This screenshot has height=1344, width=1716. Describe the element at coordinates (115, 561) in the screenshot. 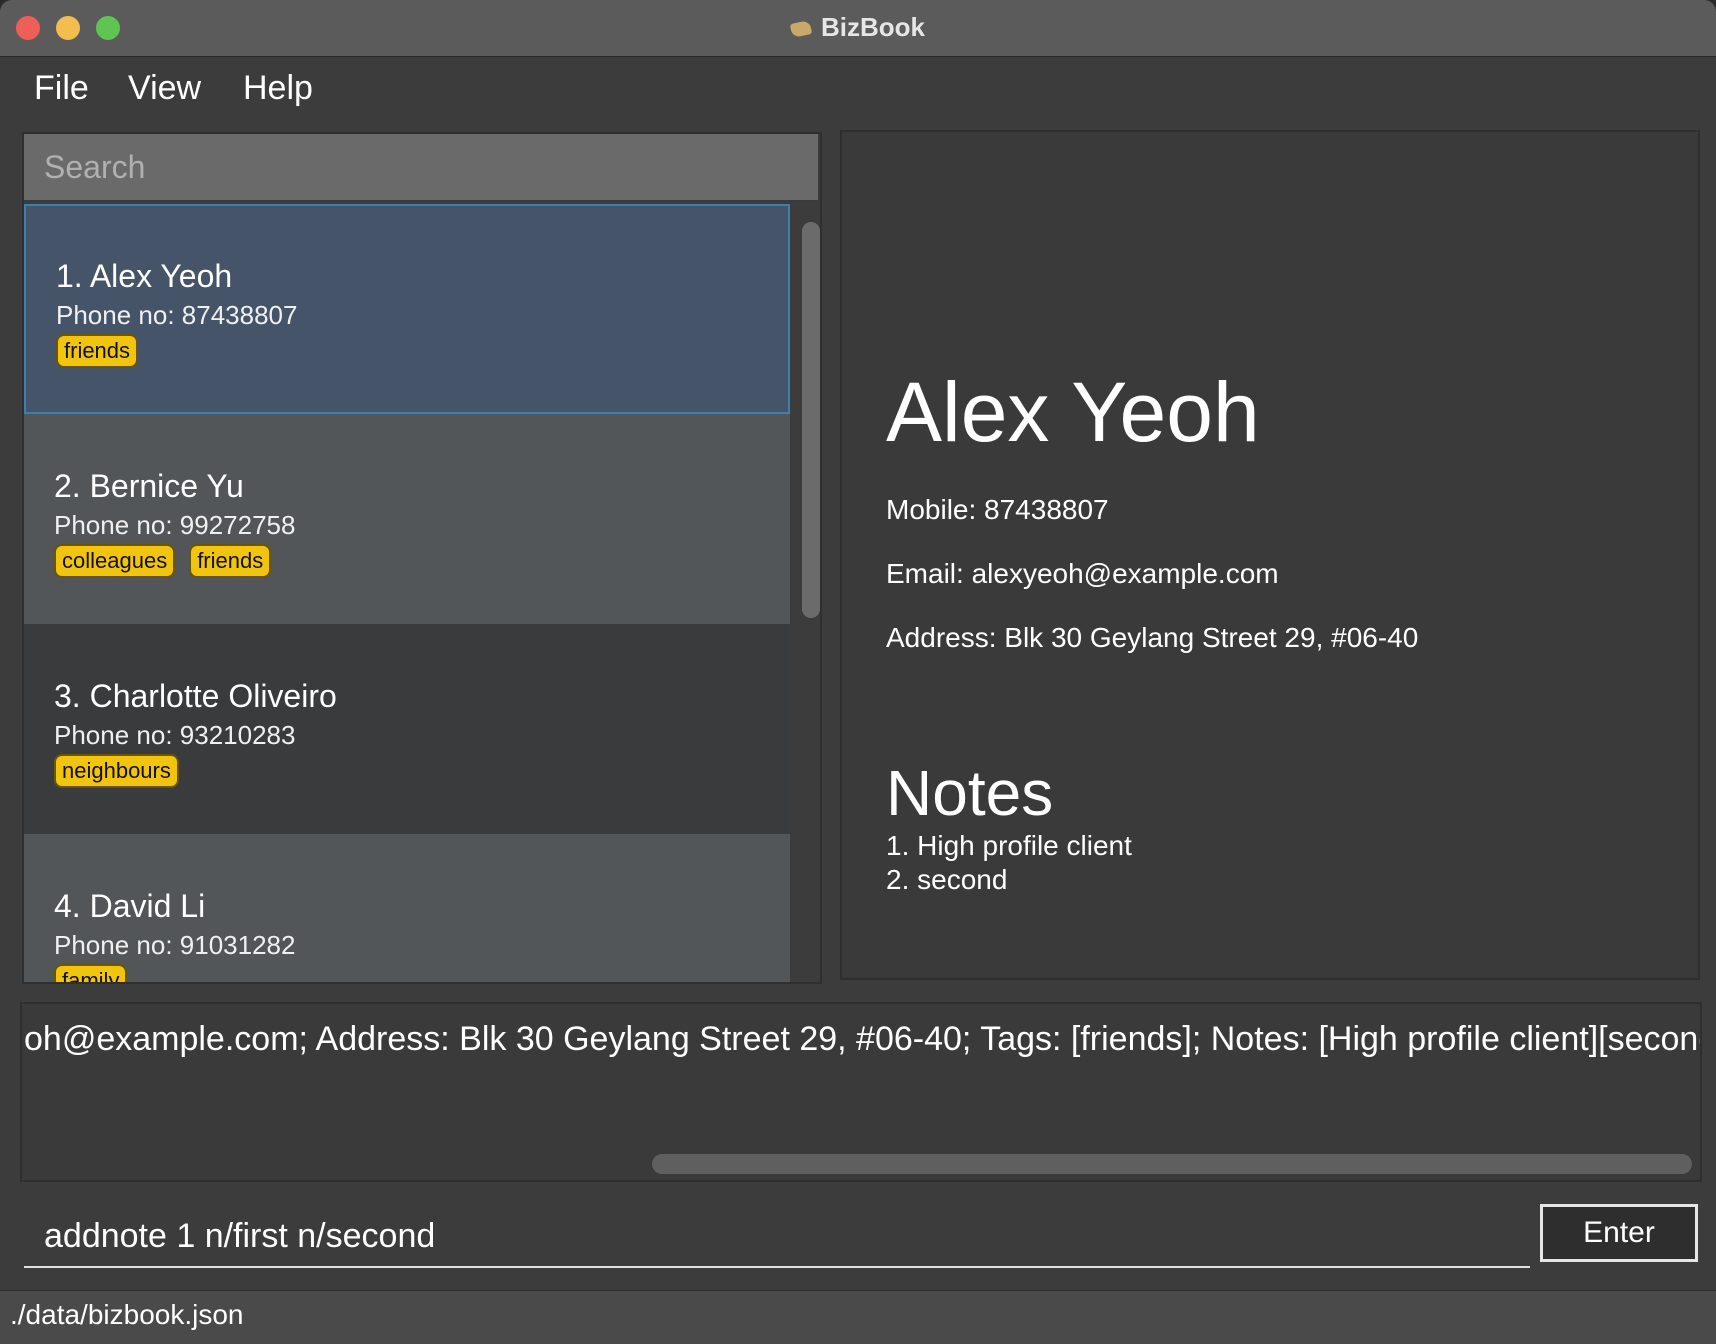

I see `tag-badge: colleagues` at that location.